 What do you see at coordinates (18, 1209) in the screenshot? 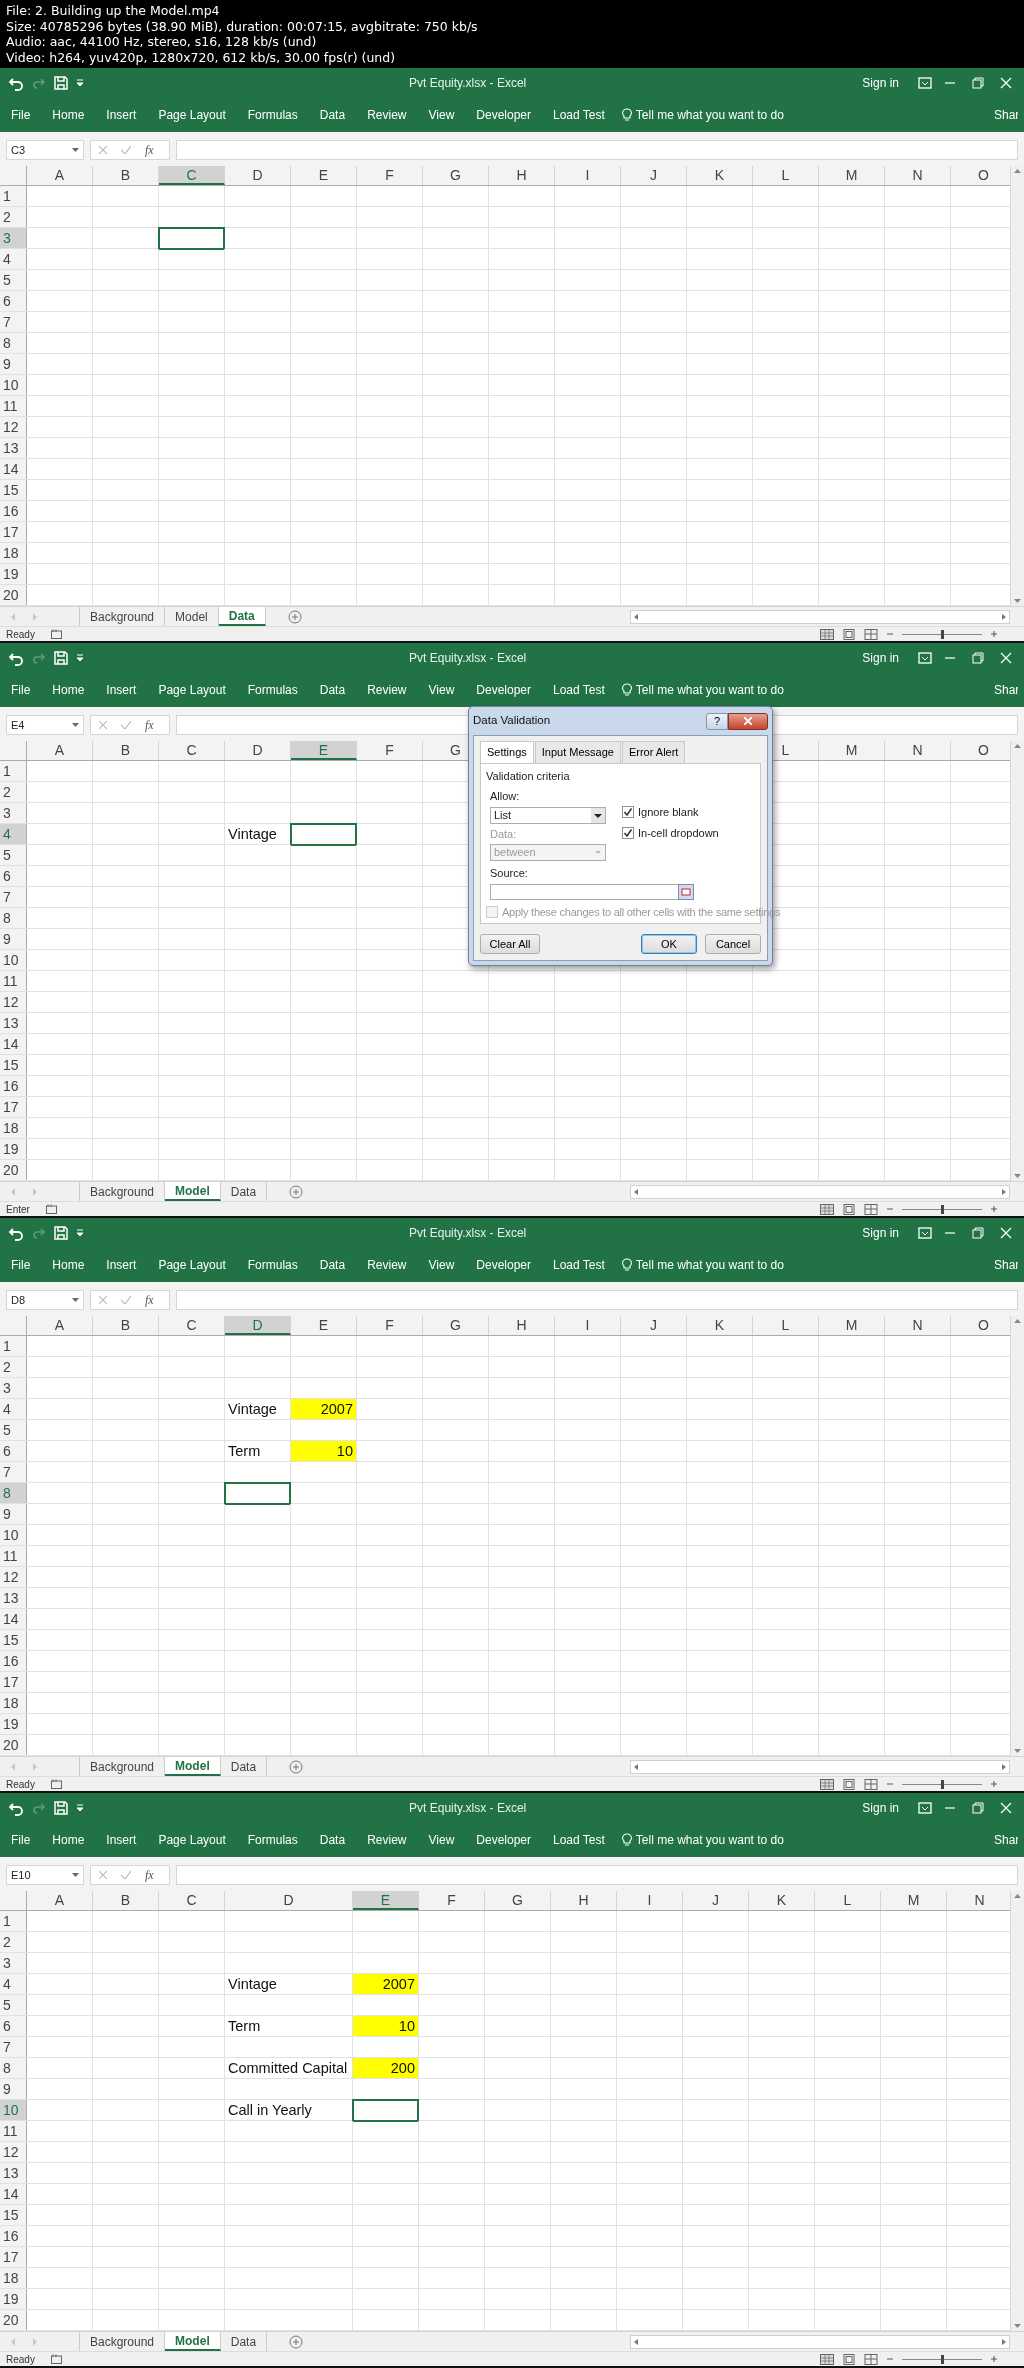
I see `status-text: Enter` at bounding box center [18, 1209].